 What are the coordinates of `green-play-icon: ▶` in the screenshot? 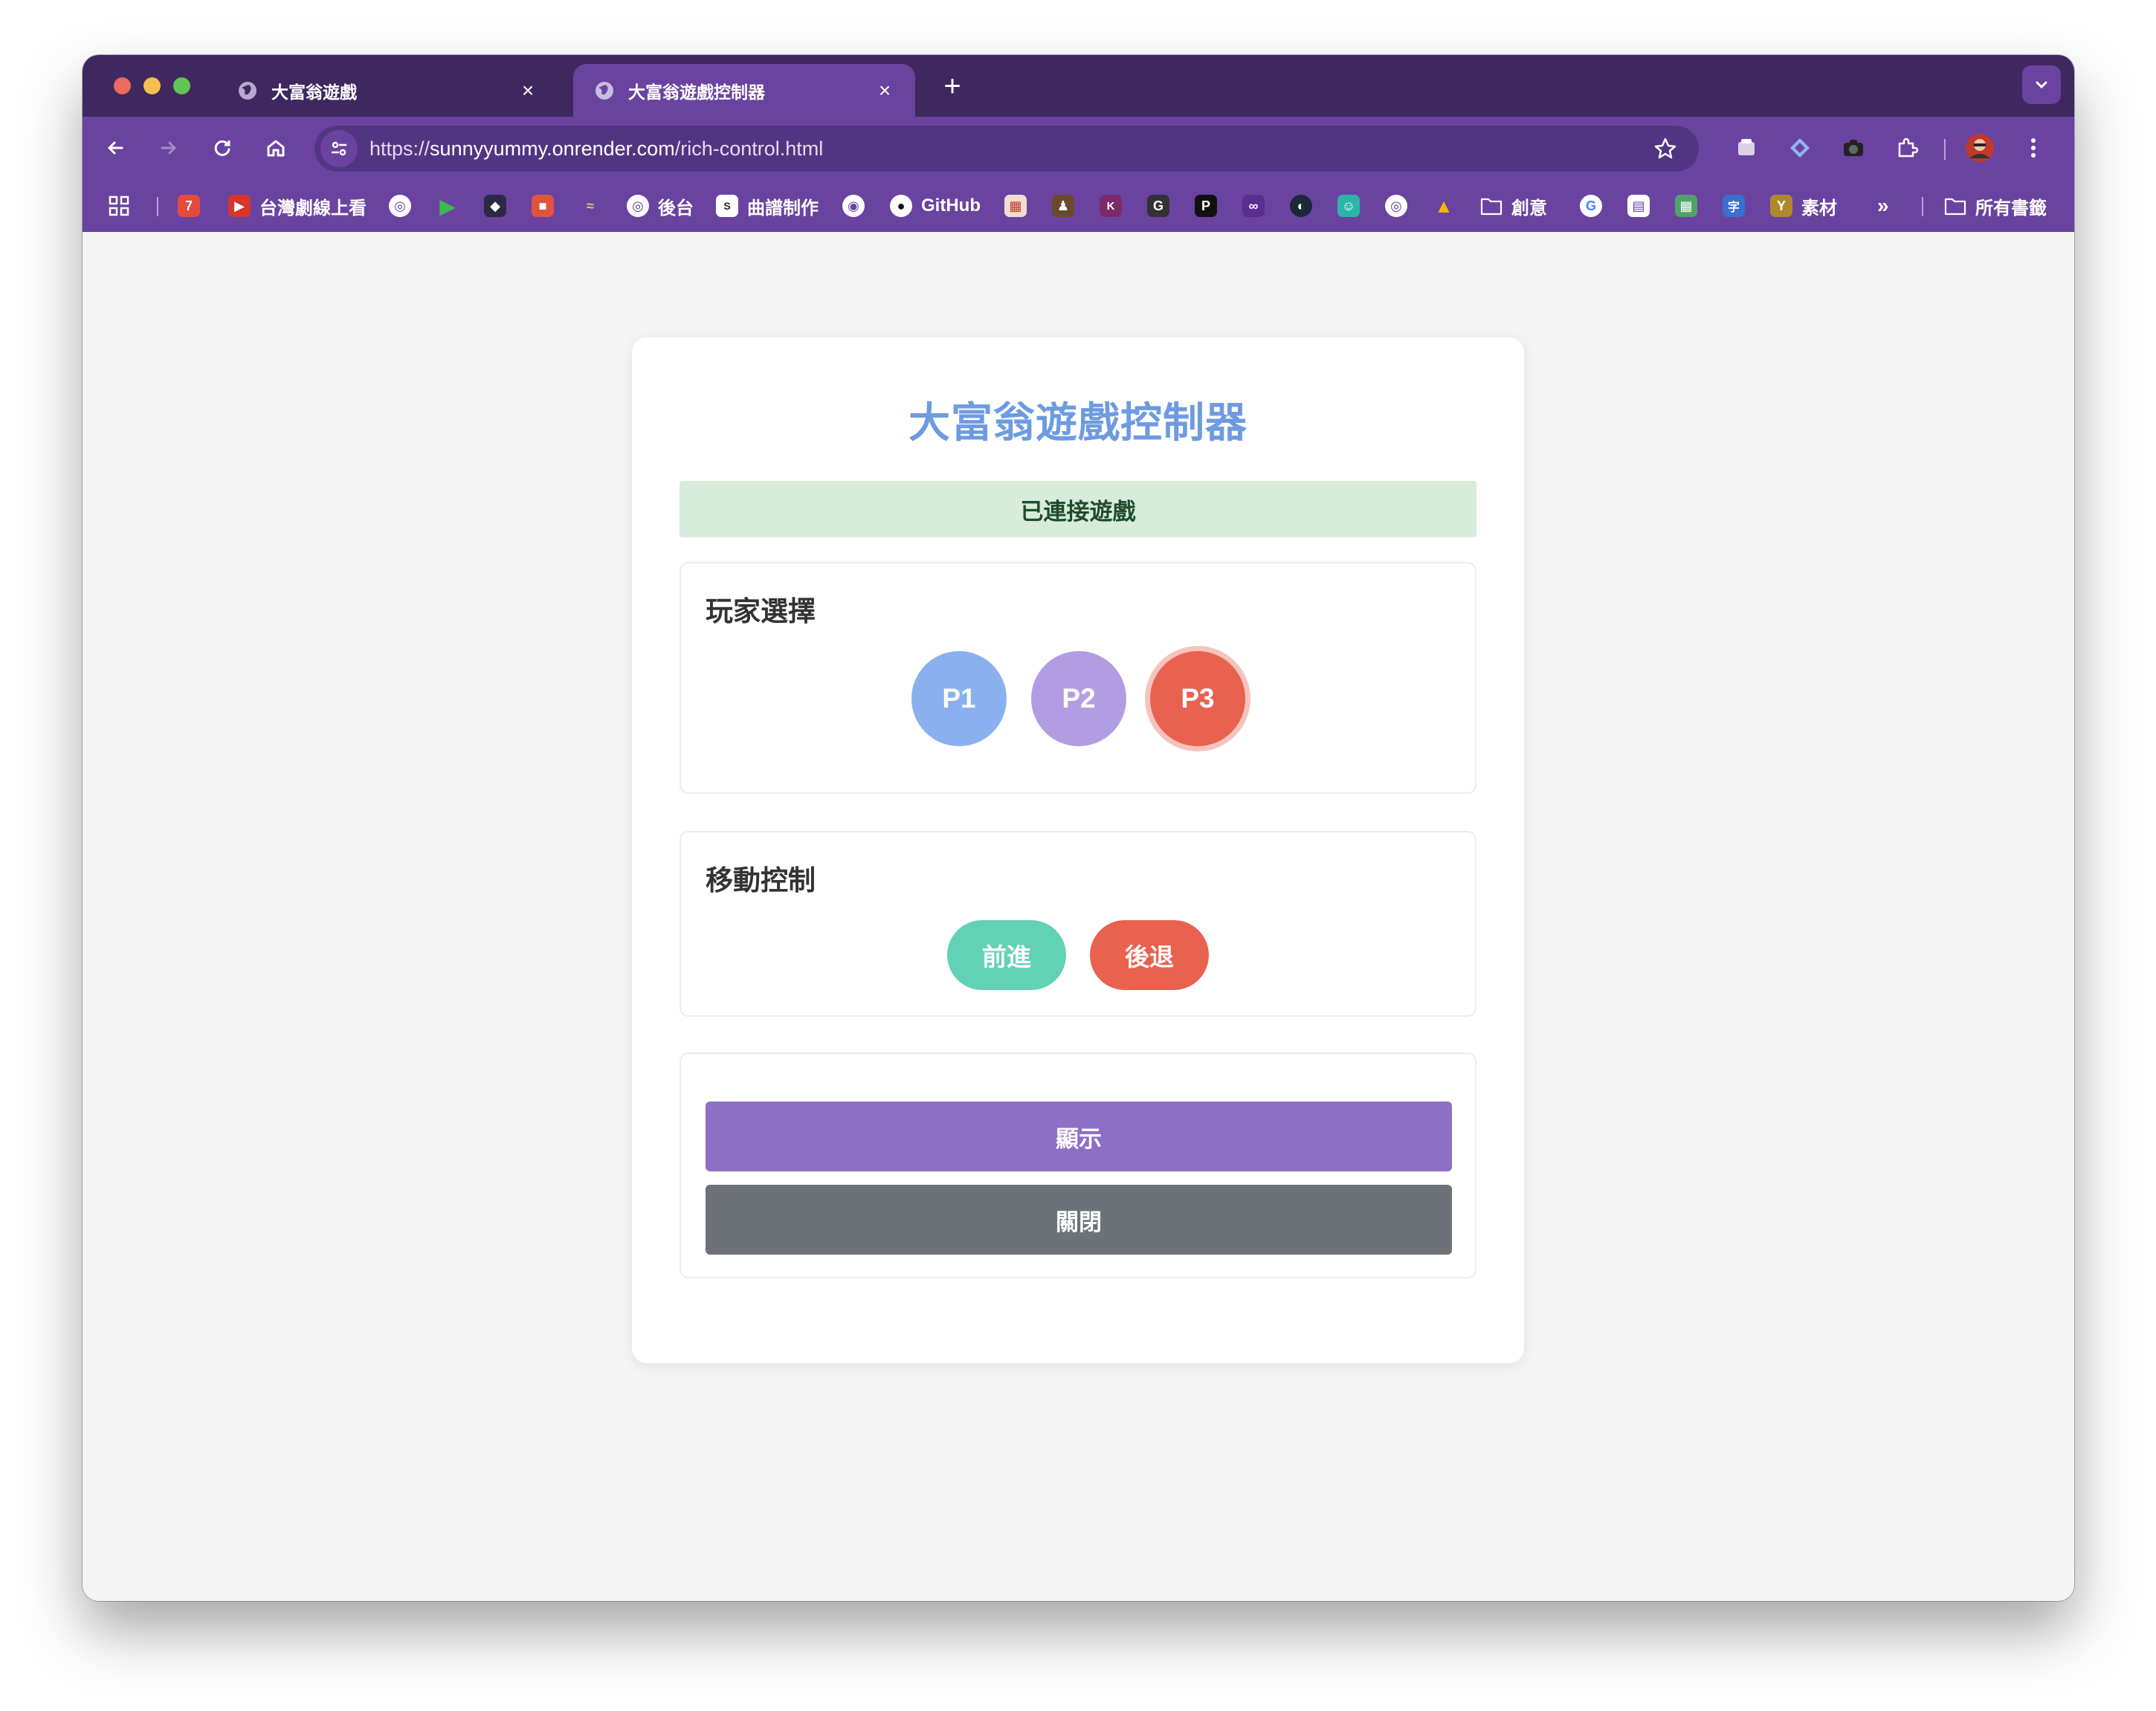 It's located at (447, 206).